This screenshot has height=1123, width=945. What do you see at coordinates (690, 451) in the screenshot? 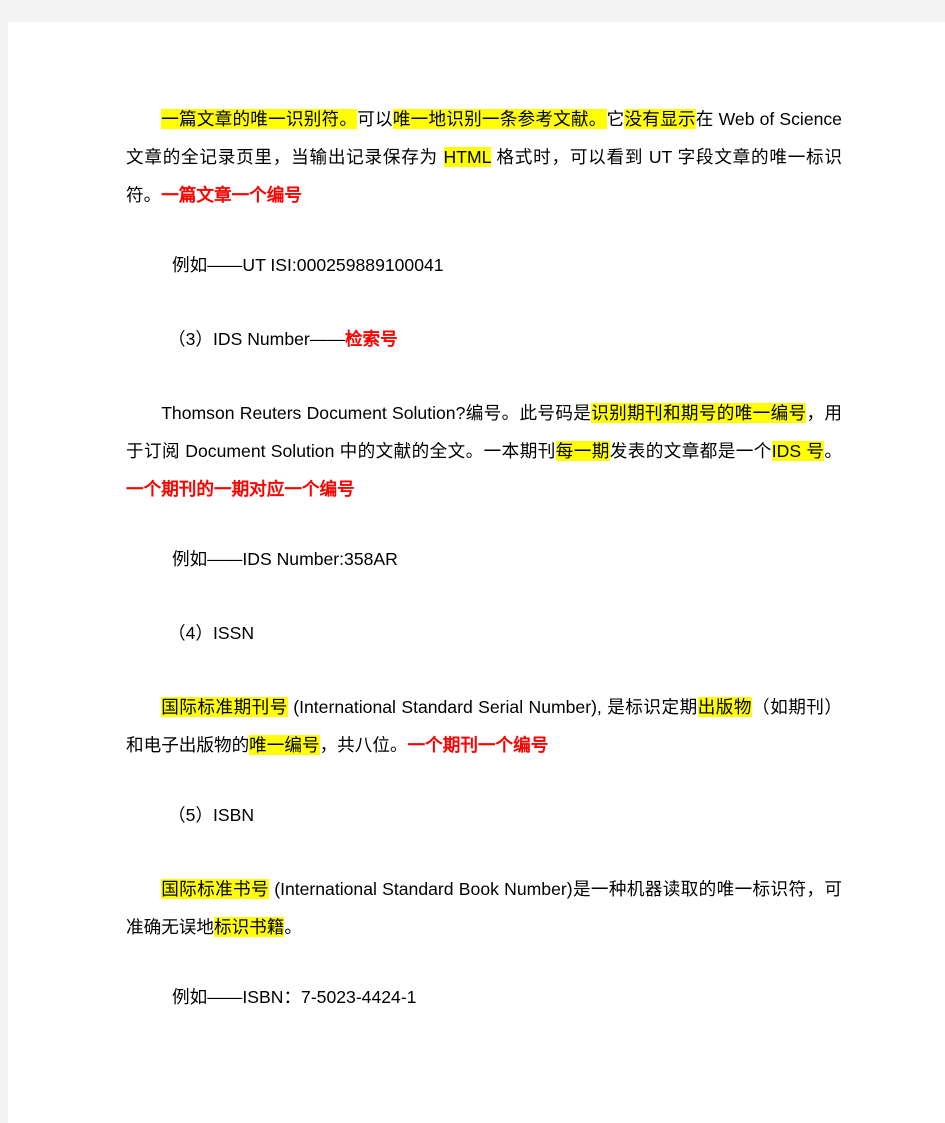
I see `plain-text: 发表的文章都是一个` at bounding box center [690, 451].